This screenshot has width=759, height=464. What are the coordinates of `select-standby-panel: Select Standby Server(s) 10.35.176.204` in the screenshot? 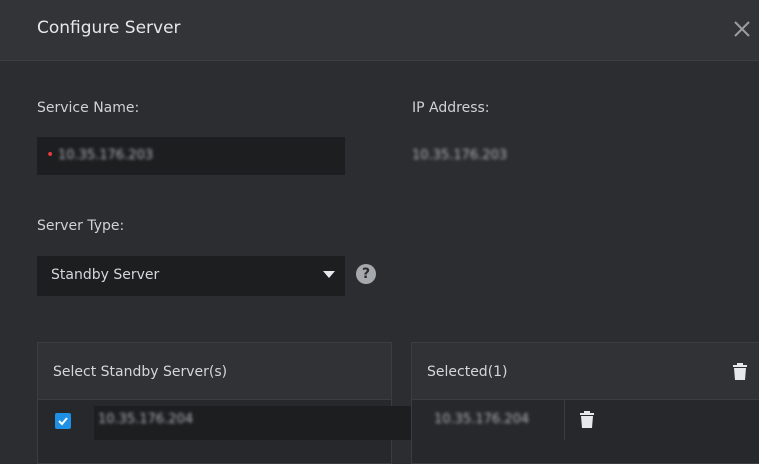 It's located at (219, 403).